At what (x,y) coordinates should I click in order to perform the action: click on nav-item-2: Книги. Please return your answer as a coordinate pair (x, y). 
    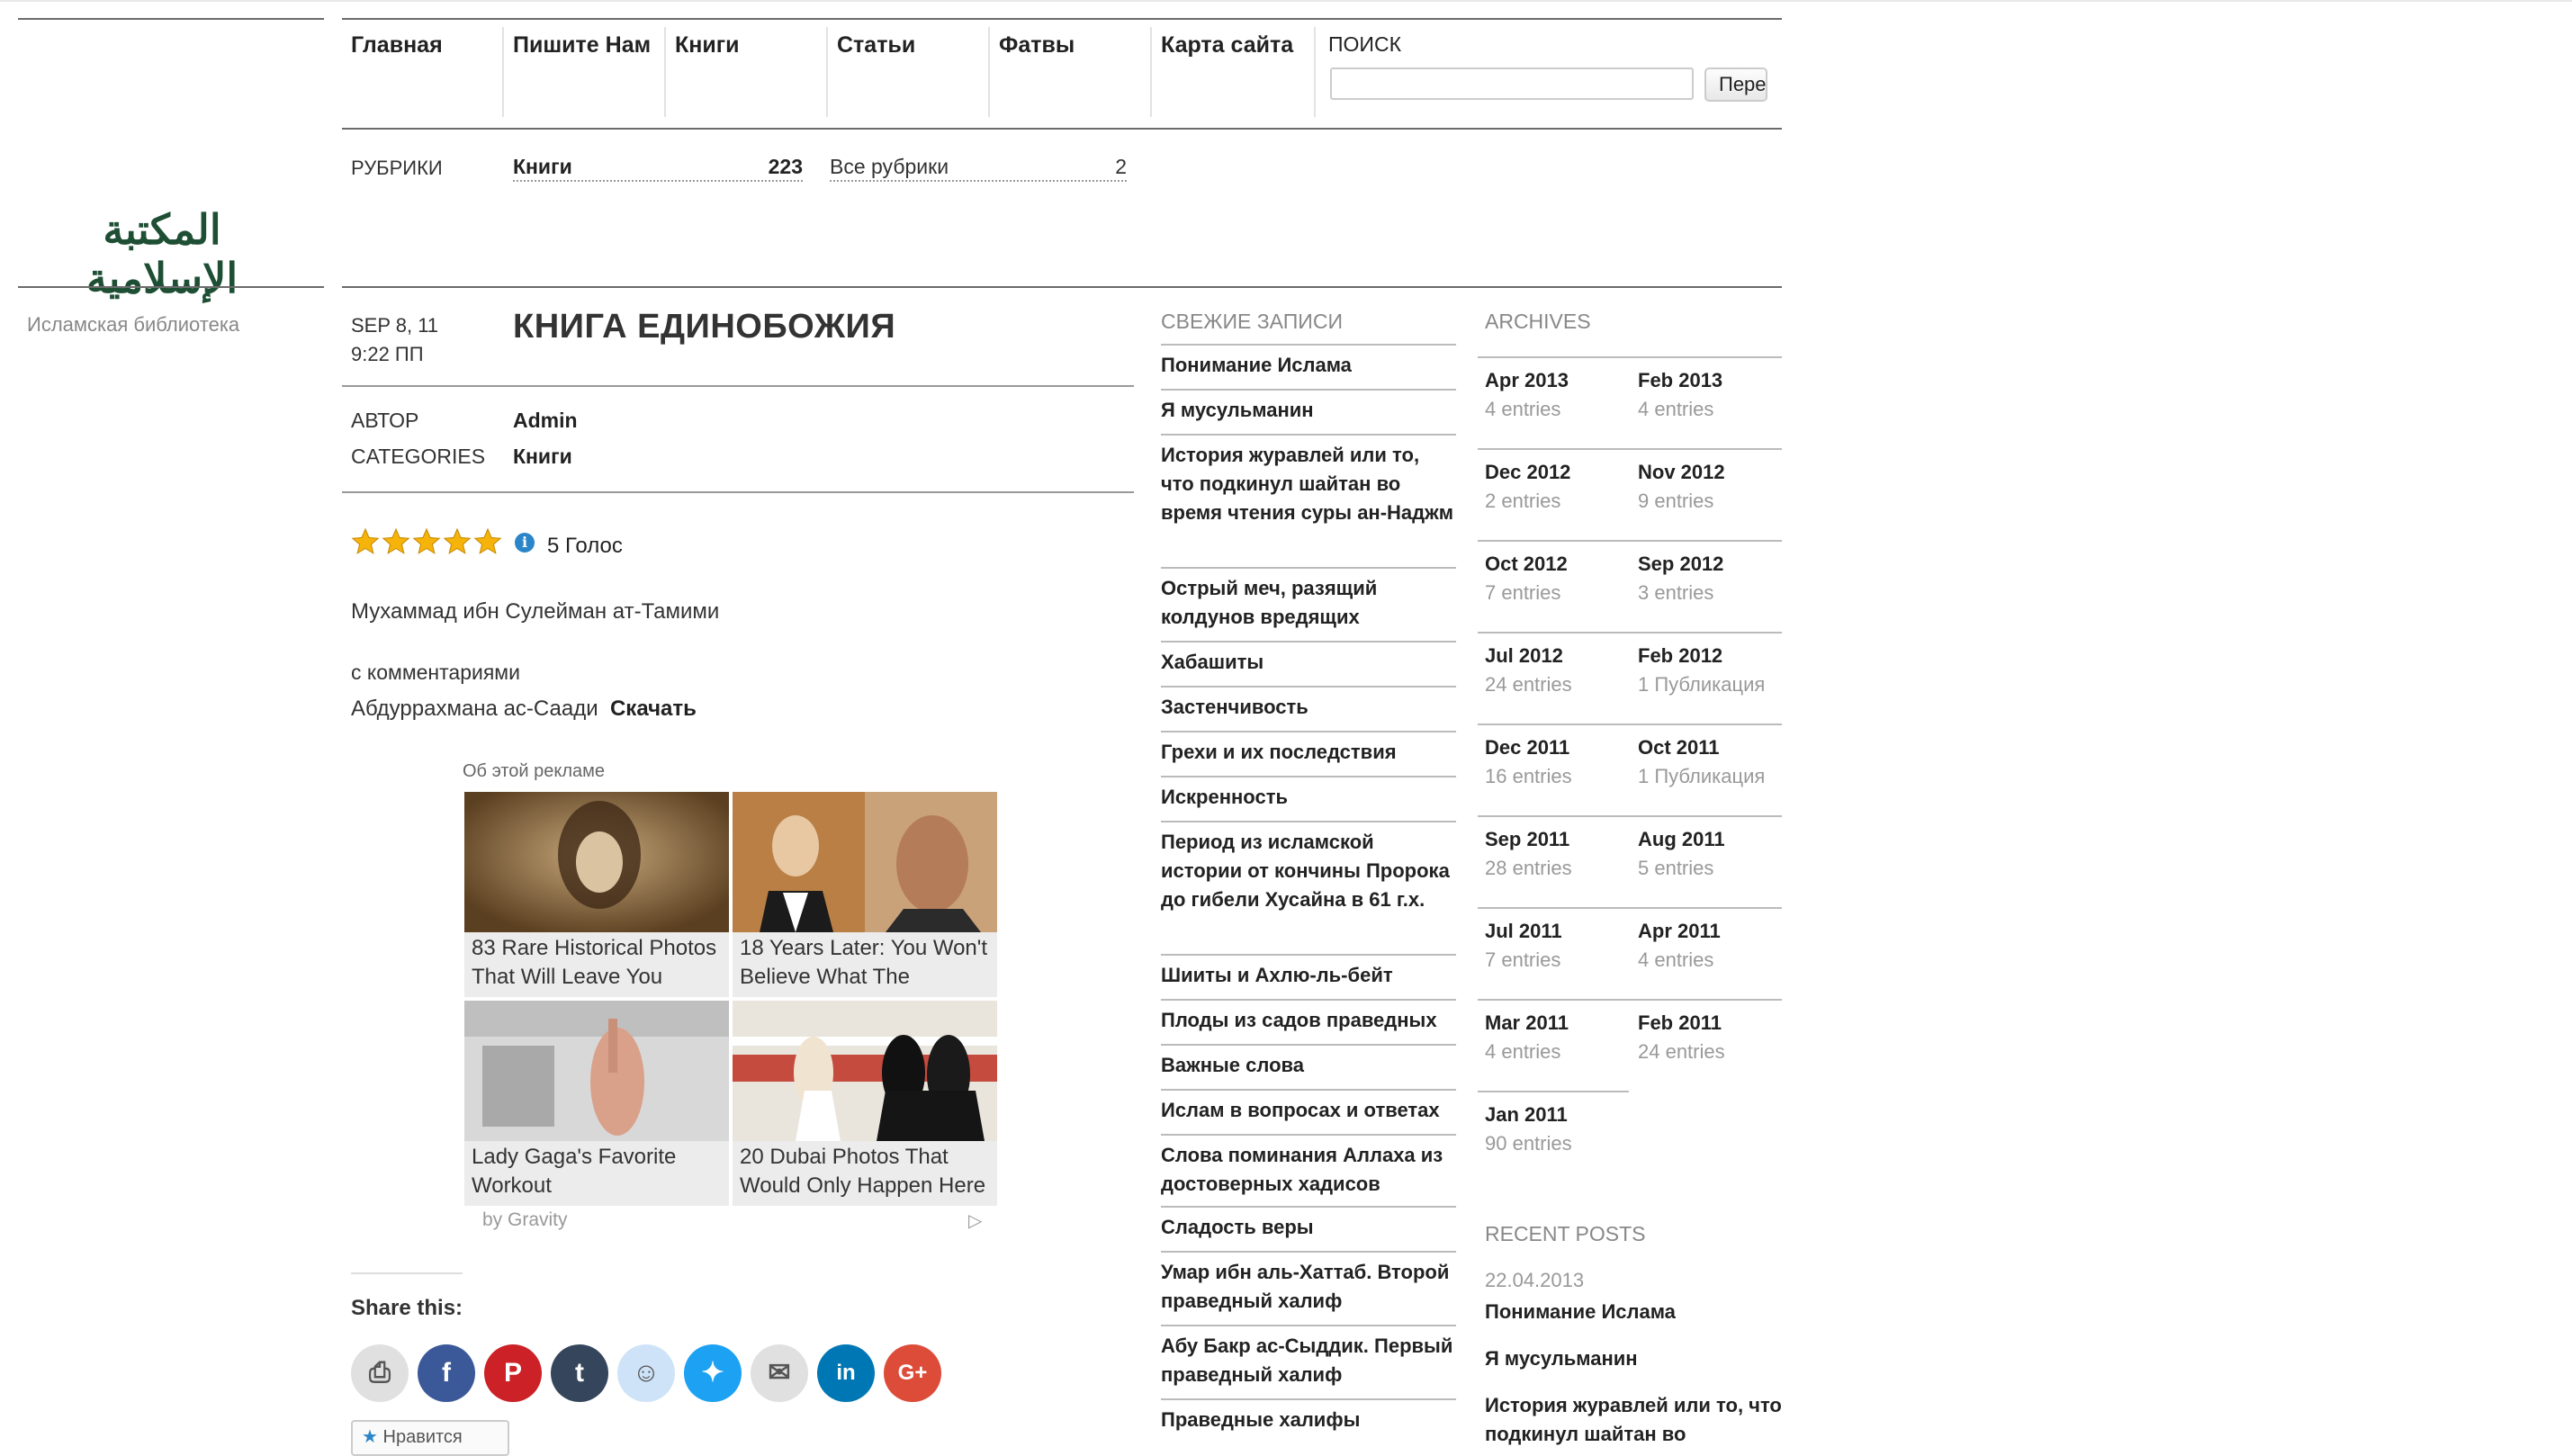
    Looking at the image, I should click on (707, 45).